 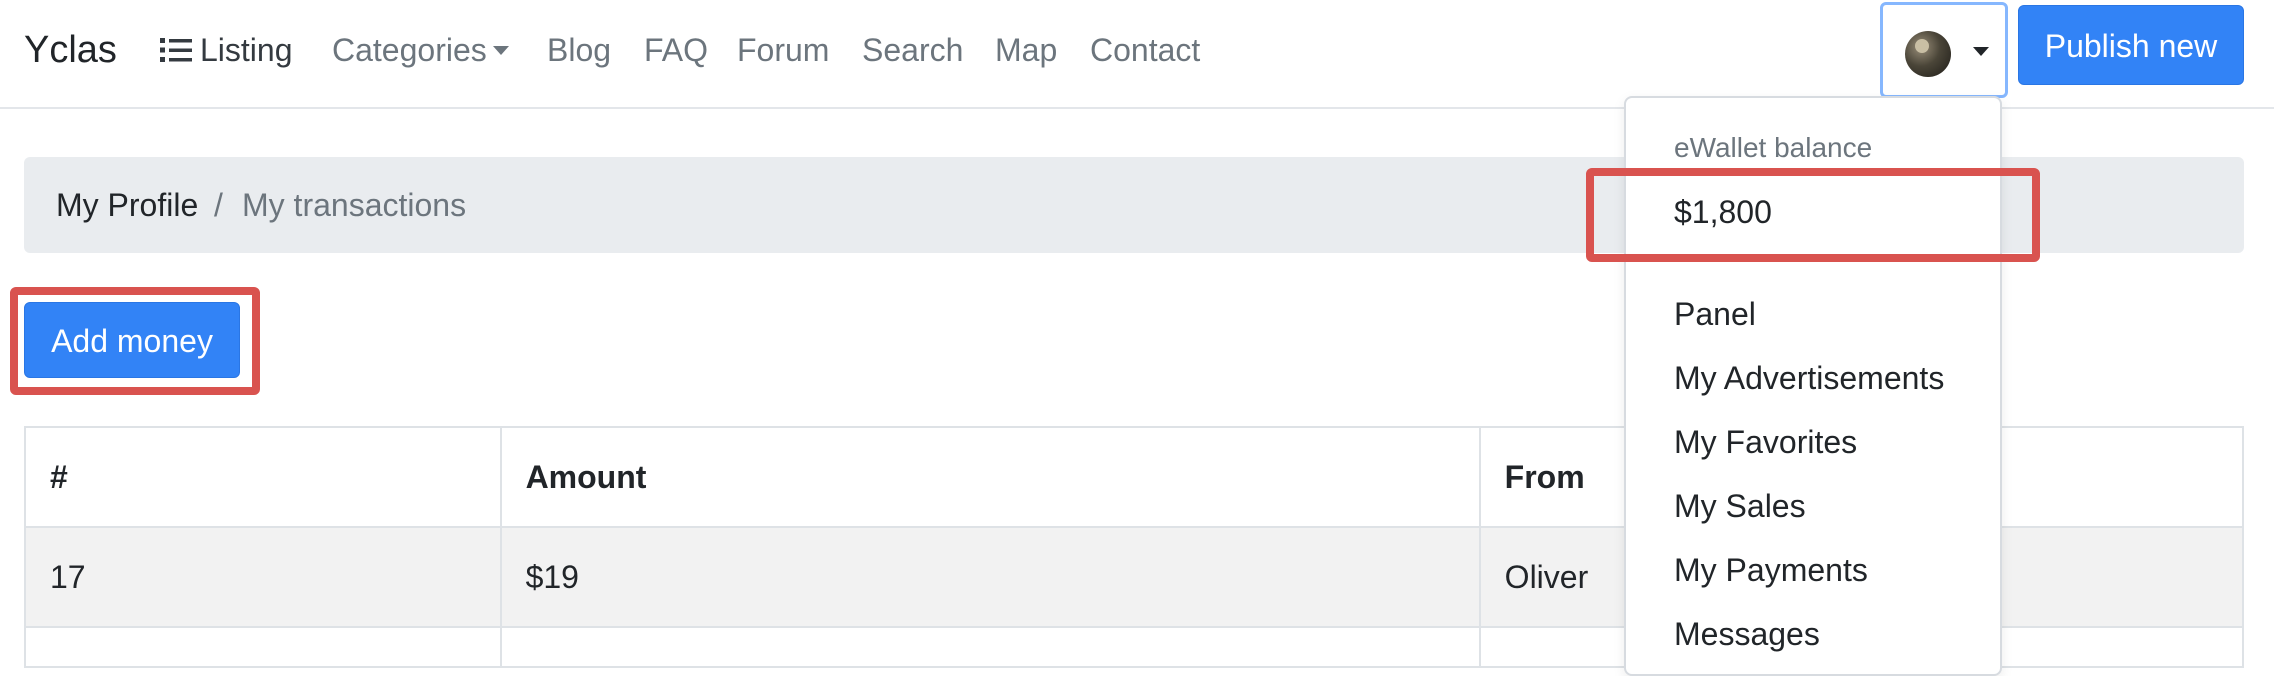 I want to click on balance-highlight, so click(x=1813, y=215).